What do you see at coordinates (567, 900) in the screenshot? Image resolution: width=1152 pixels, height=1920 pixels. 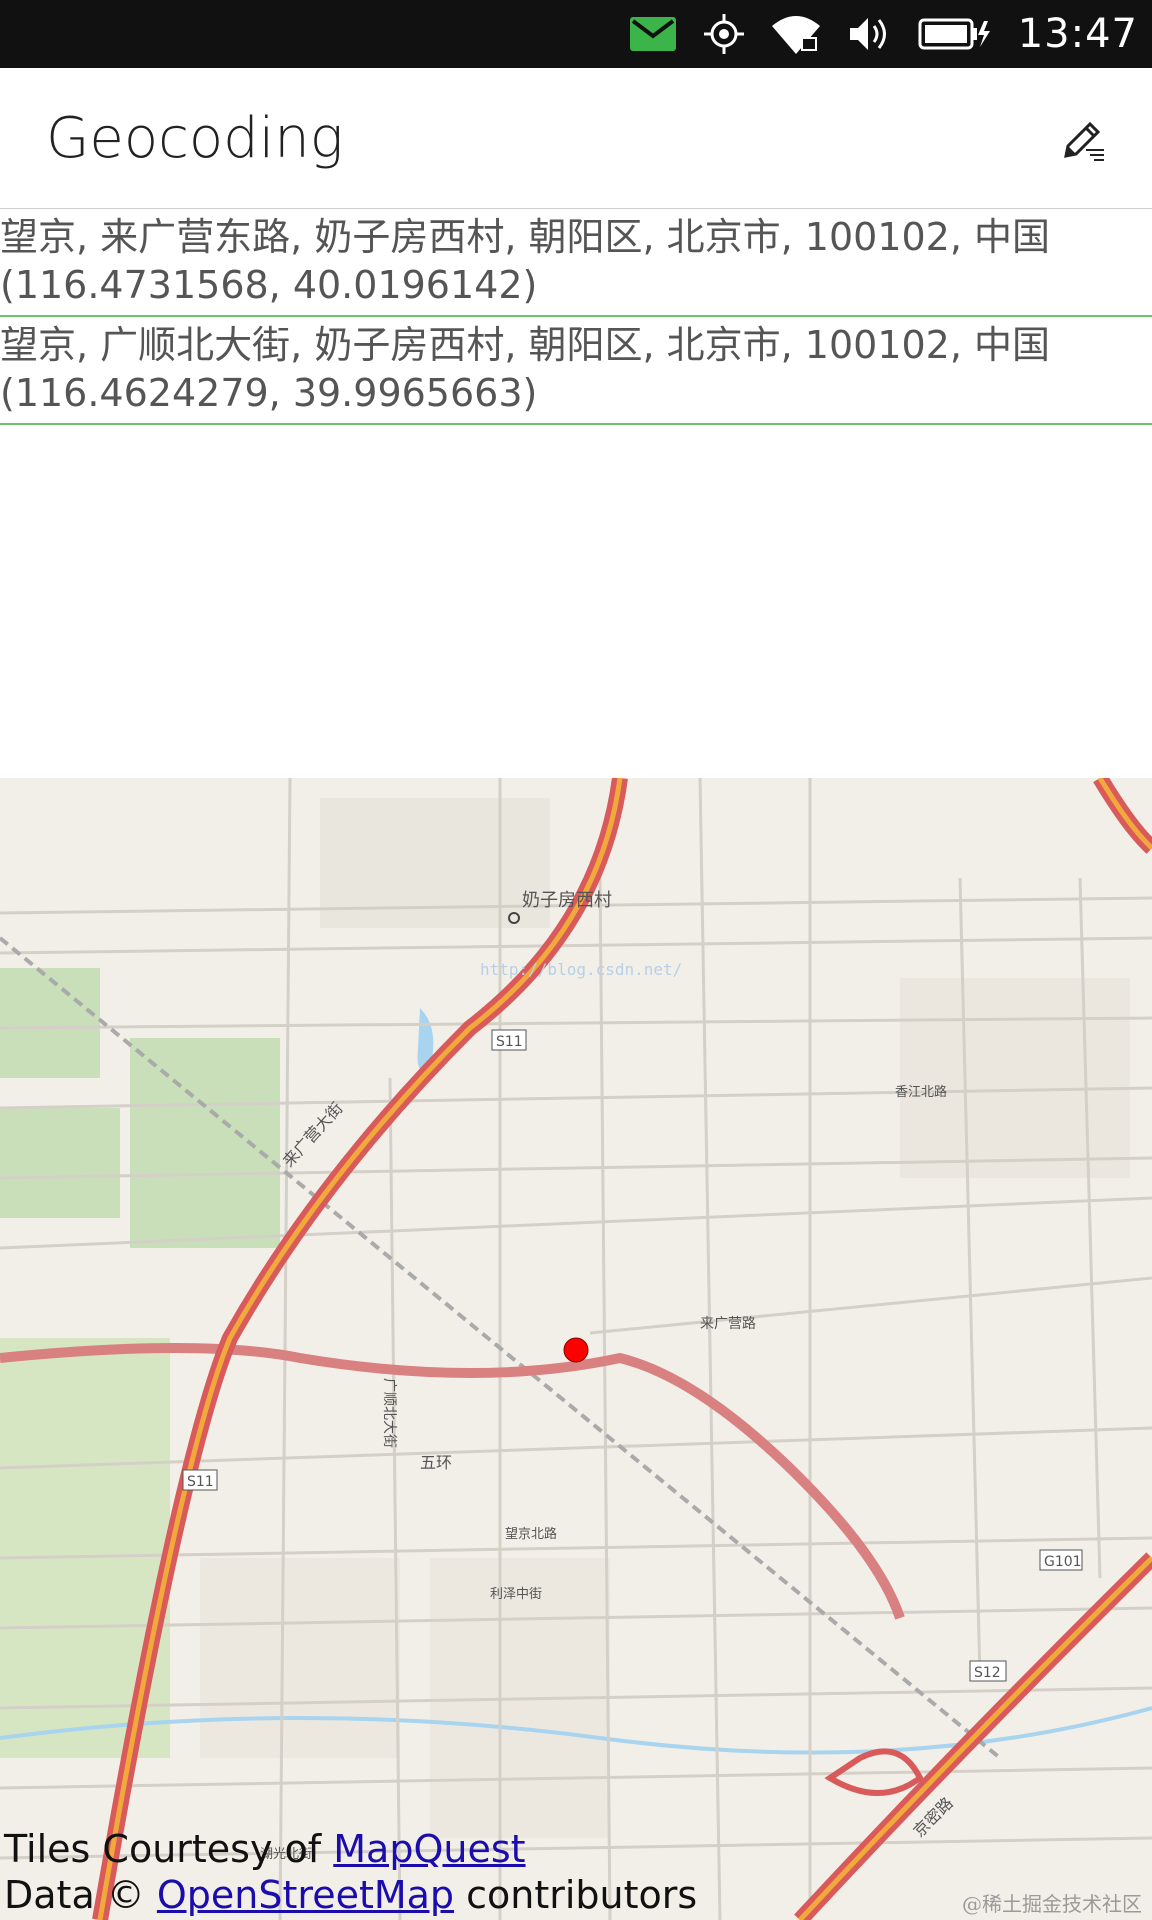 I see `label-village: 奶子房西村` at bounding box center [567, 900].